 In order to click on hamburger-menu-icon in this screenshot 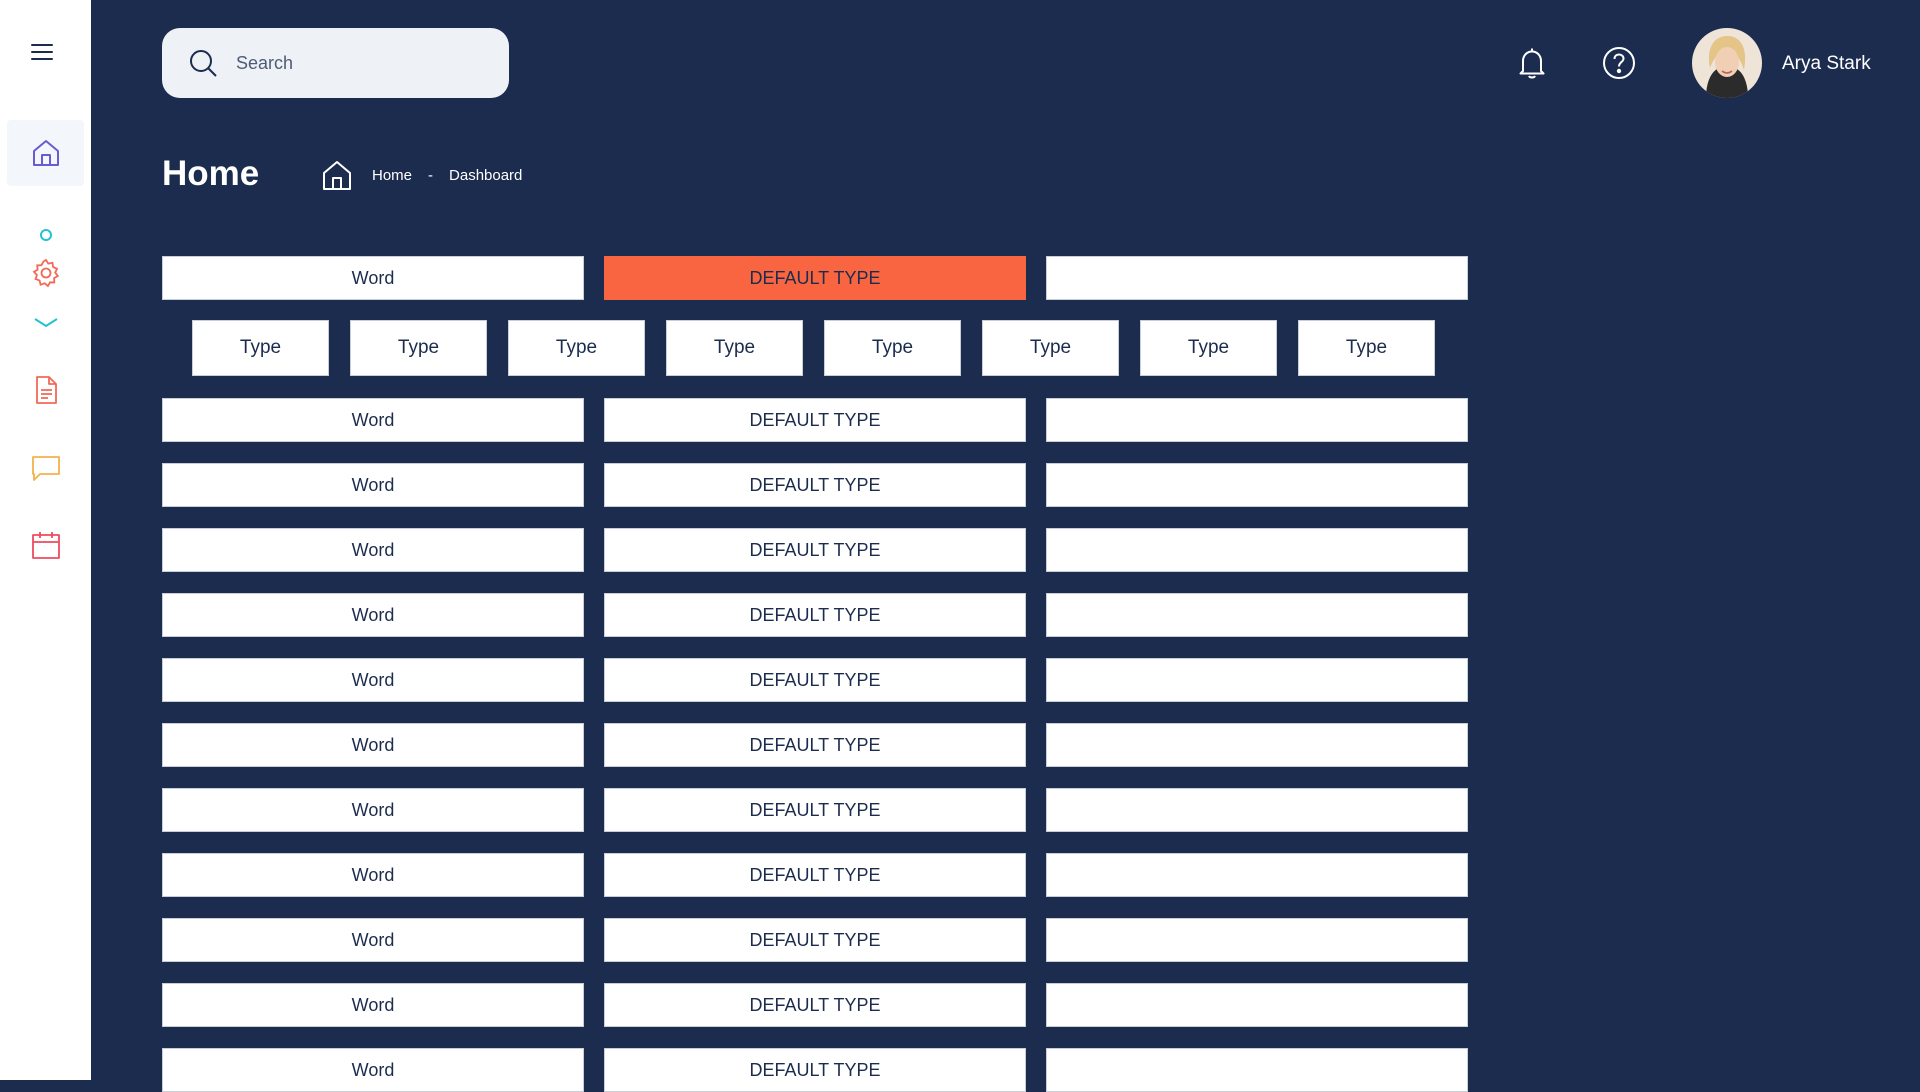, I will do `click(42, 52)`.